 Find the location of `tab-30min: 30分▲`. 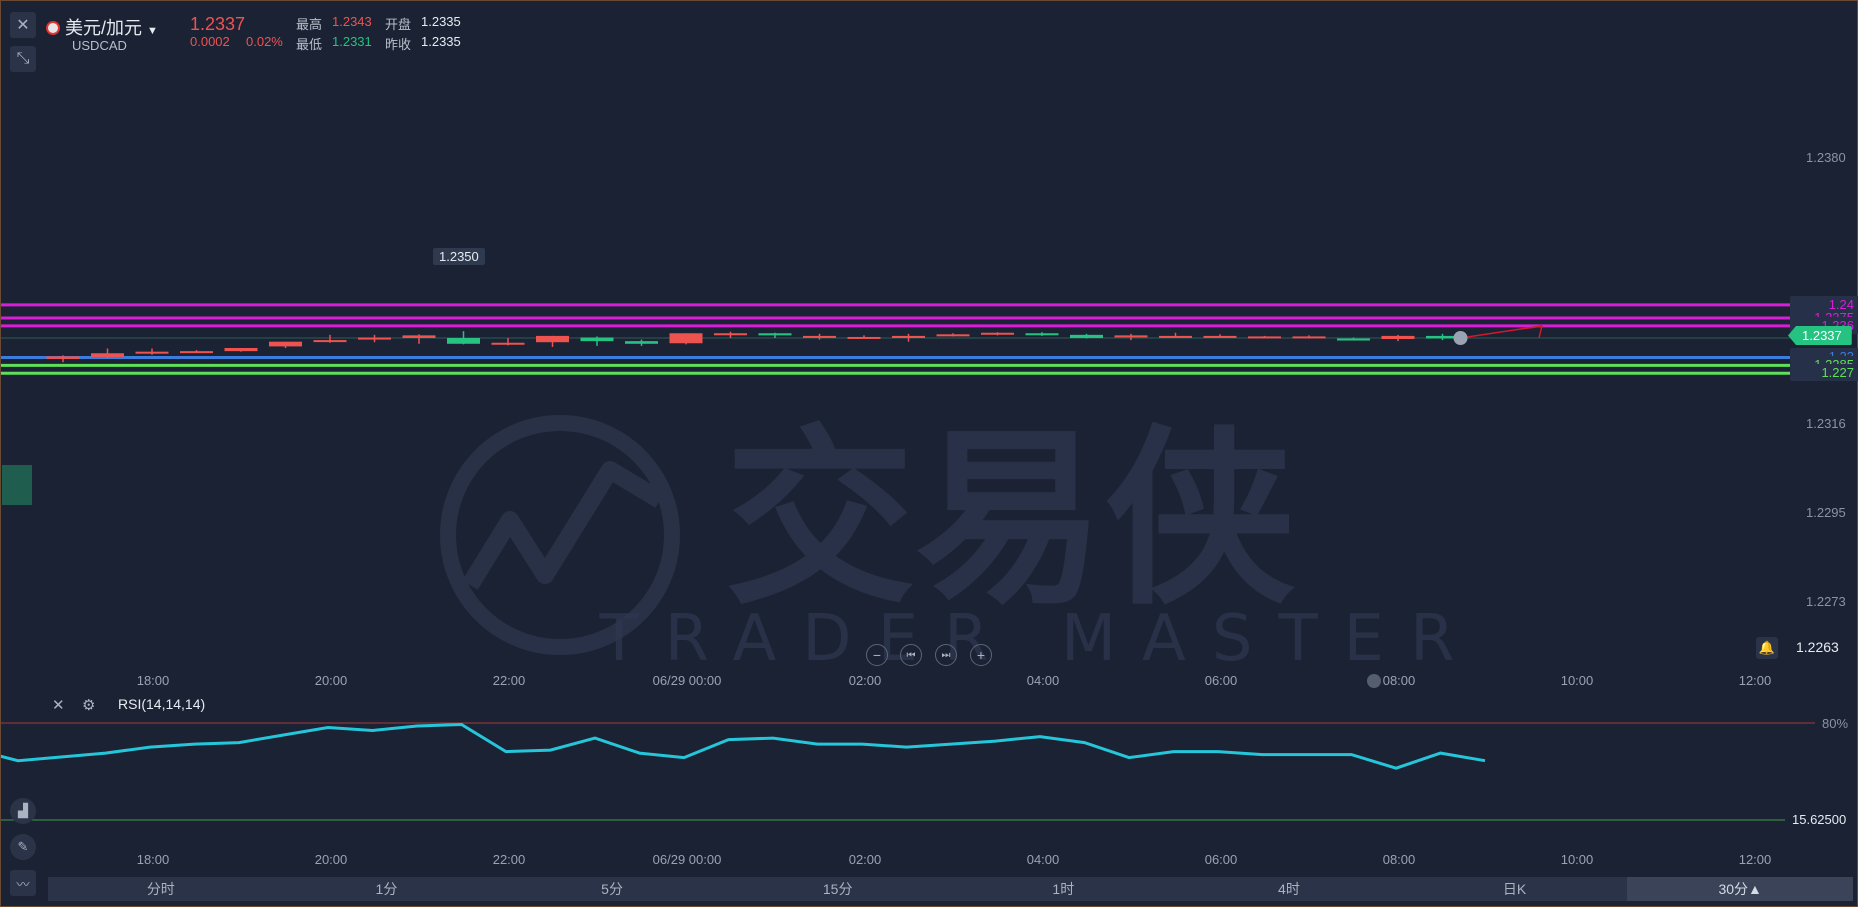

tab-30min: 30分▲ is located at coordinates (1740, 889).